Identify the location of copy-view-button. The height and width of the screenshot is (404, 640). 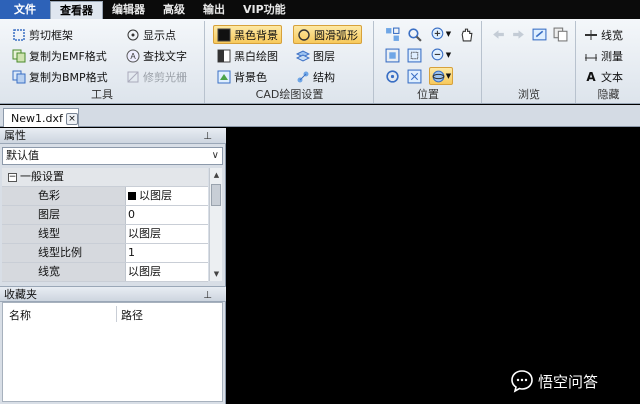
(560, 34).